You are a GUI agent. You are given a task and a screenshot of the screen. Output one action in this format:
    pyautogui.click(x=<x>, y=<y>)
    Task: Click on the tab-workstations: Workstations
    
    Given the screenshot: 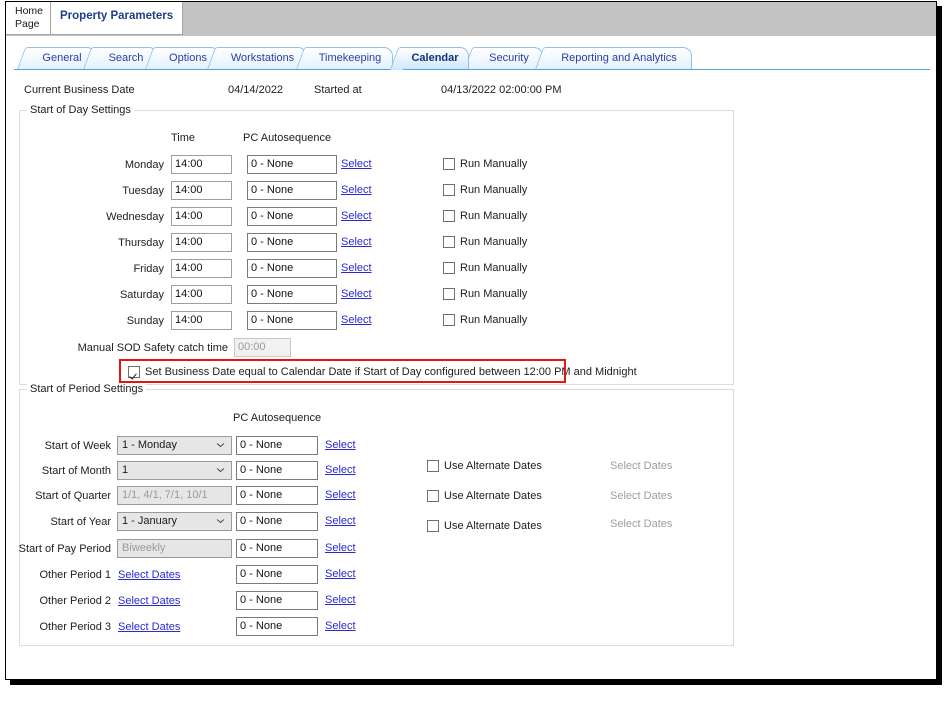 What is the action you would take?
    pyautogui.click(x=256, y=58)
    